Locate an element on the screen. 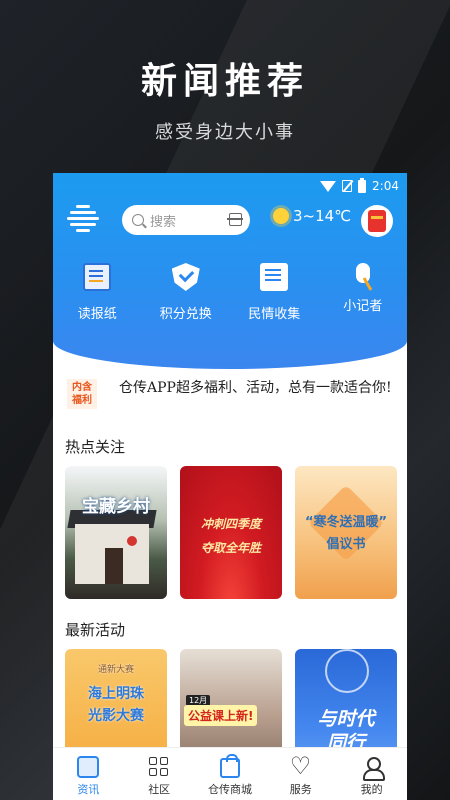 Image resolution: width=450 pixels, height=800 pixels. tab-label: 服务 is located at coordinates (300, 789).